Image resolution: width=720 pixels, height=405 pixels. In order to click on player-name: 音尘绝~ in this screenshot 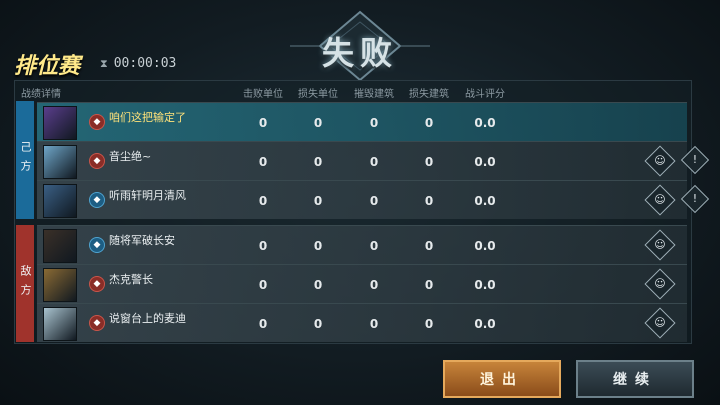, I will do `click(130, 156)`.